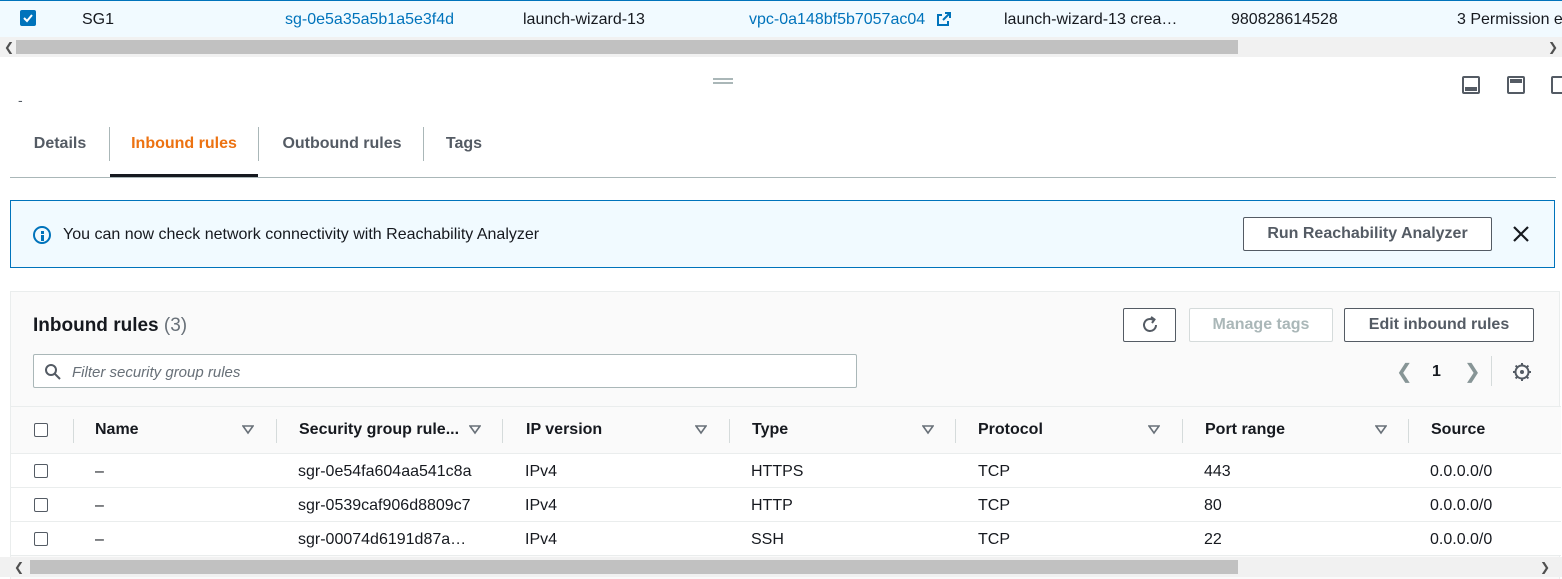 Image resolution: width=1562 pixels, height=579 pixels. What do you see at coordinates (1472, 372) in the screenshot?
I see `next-page-icon: ❯` at bounding box center [1472, 372].